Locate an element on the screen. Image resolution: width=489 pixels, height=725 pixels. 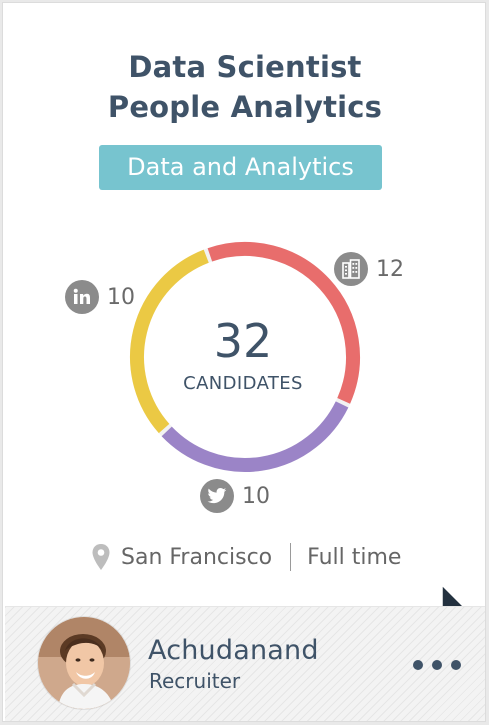
twitter-count: 10 is located at coordinates (256, 496).